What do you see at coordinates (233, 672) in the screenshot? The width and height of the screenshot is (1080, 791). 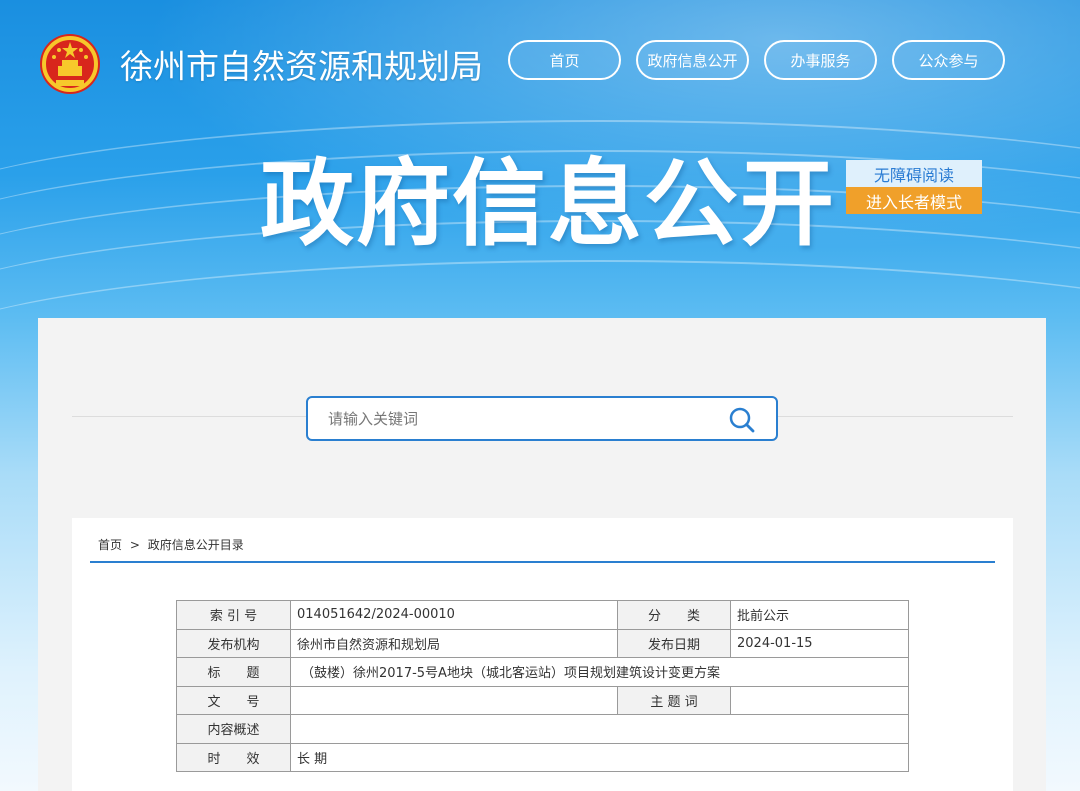 I see `title-label: 标 题` at bounding box center [233, 672].